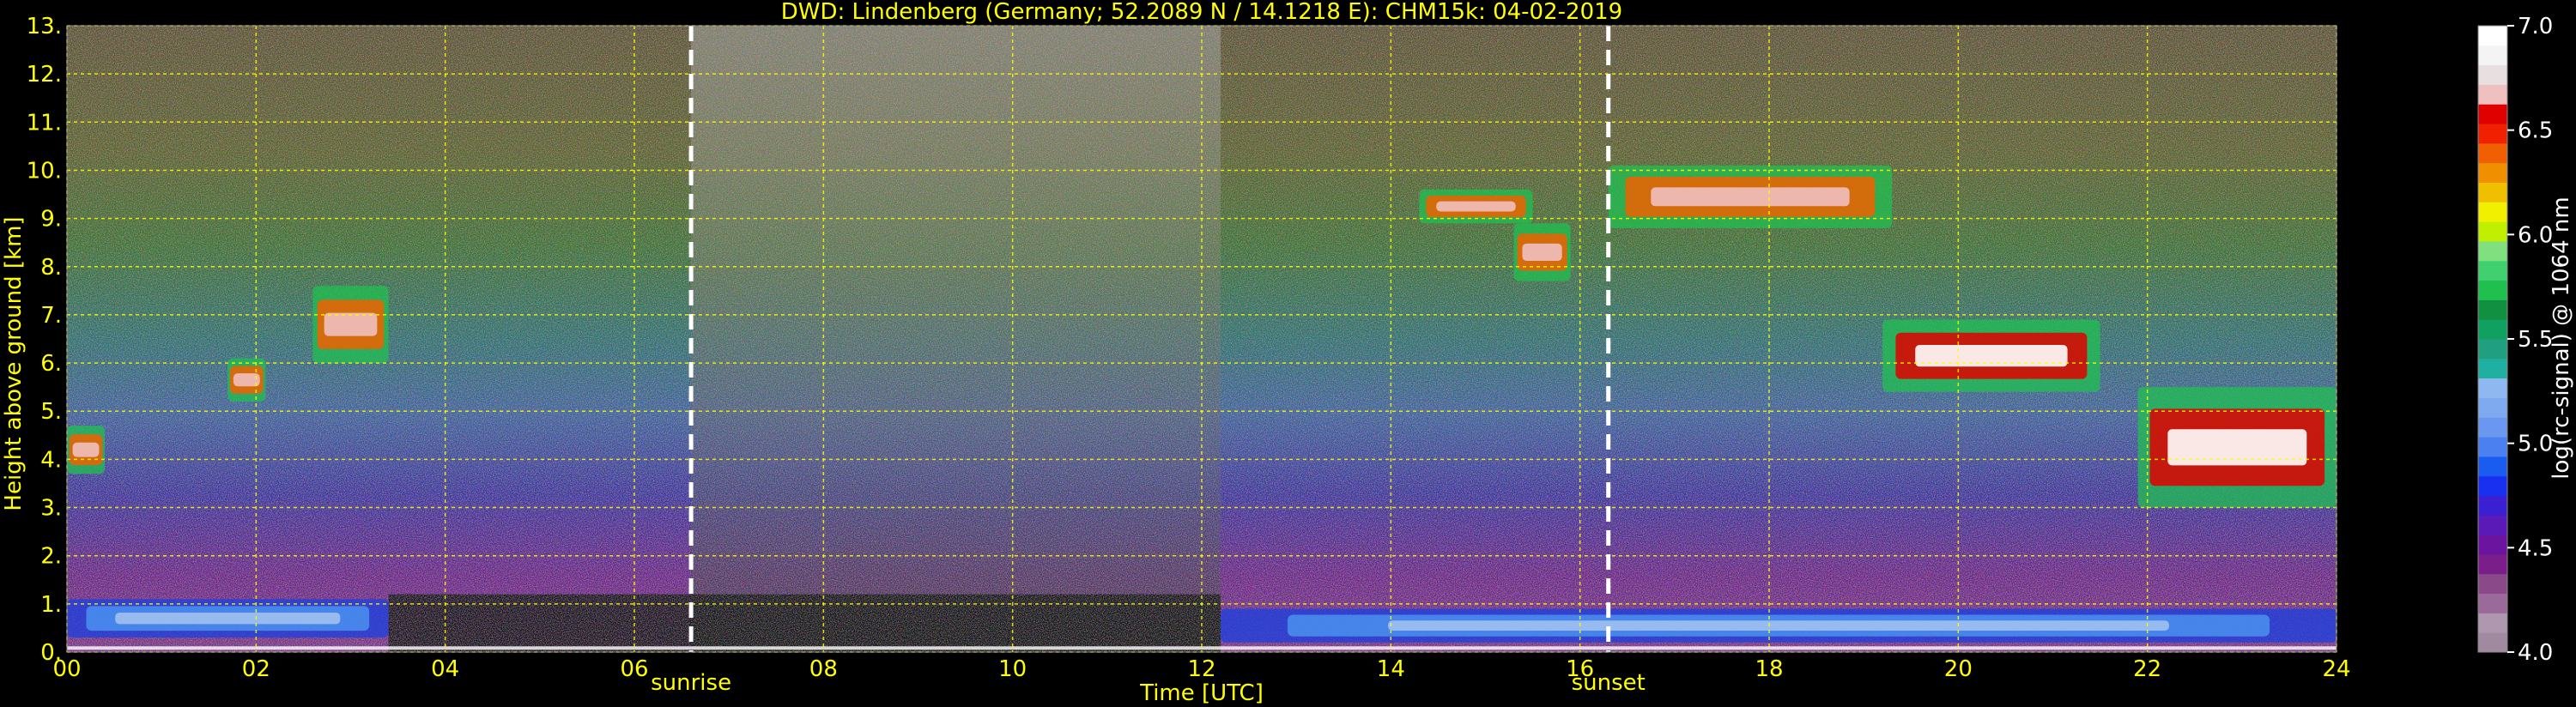  I want to click on x-tick-label: 06, so click(634, 669).